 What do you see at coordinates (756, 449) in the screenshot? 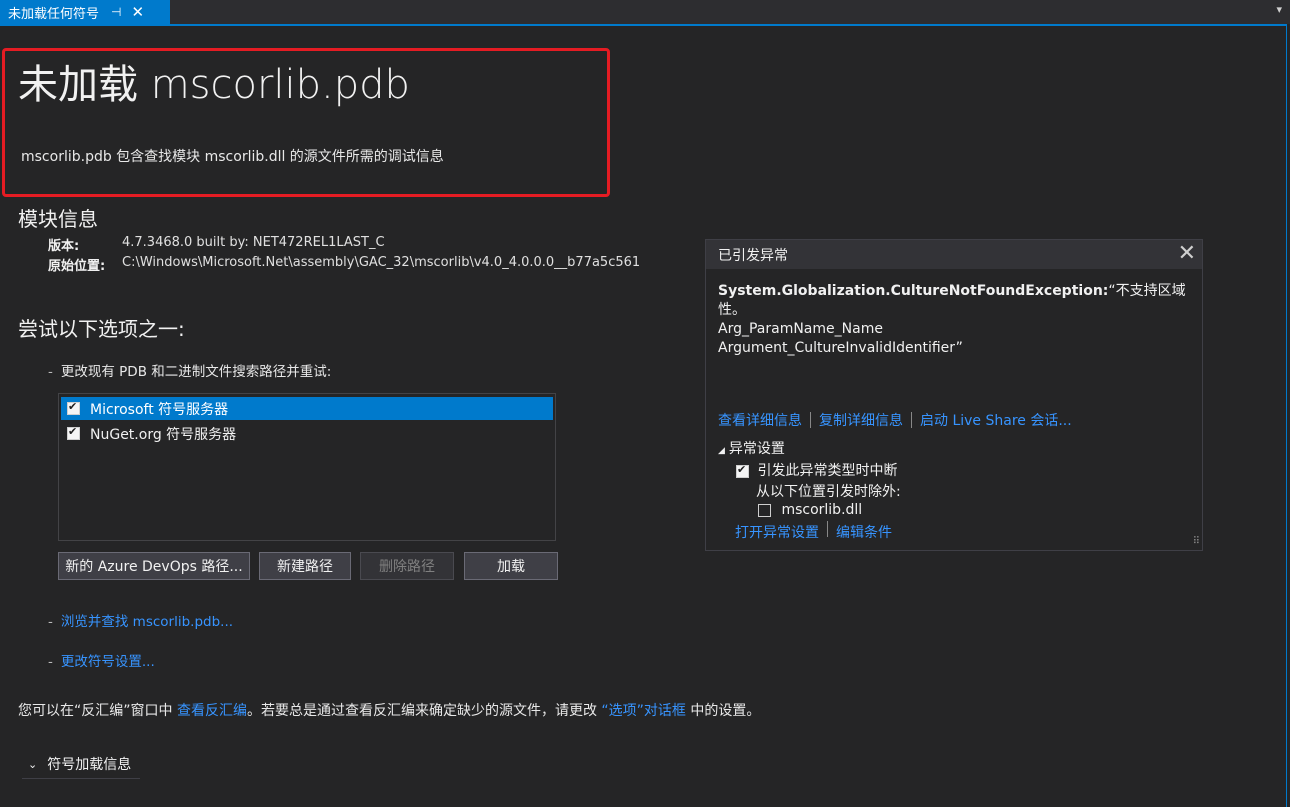
I see `settings-header-label: 异常设置` at bounding box center [756, 449].